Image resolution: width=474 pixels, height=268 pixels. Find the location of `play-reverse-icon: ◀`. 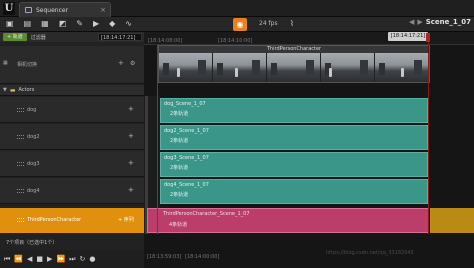

play-reverse-icon: ◀ is located at coordinates (29, 259).